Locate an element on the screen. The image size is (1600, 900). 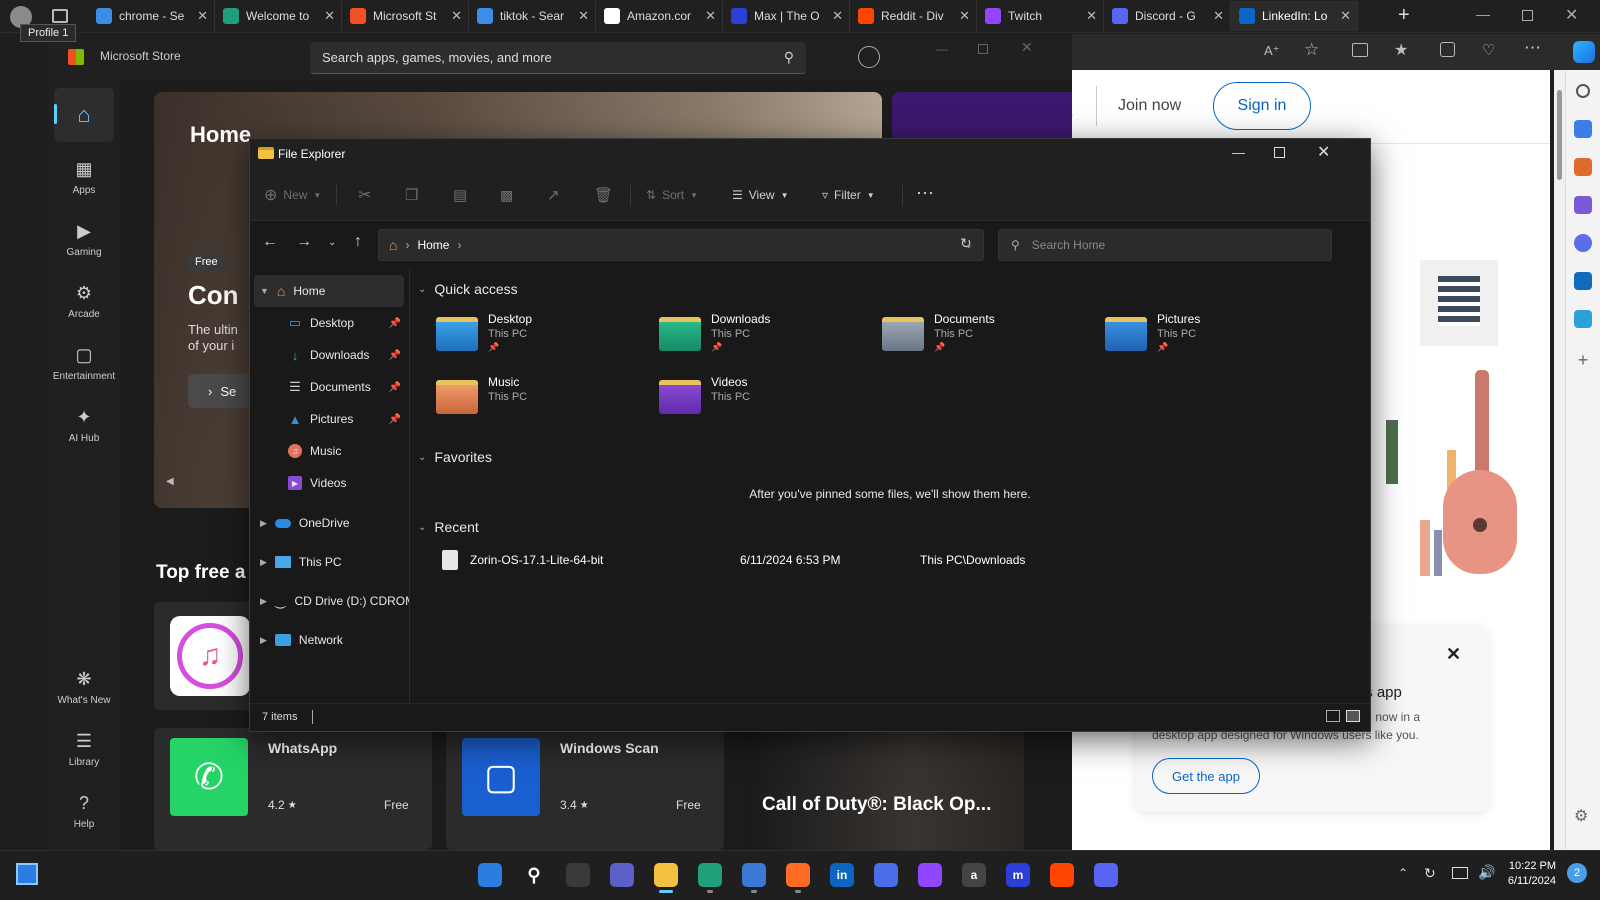
nav-videos: ▶ Videos is located at coordinates (329, 483).